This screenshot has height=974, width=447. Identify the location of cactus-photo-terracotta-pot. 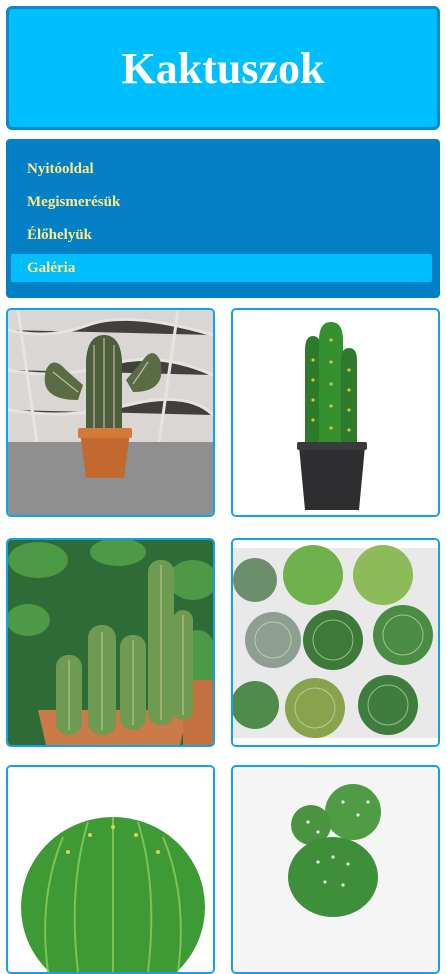
(110, 412).